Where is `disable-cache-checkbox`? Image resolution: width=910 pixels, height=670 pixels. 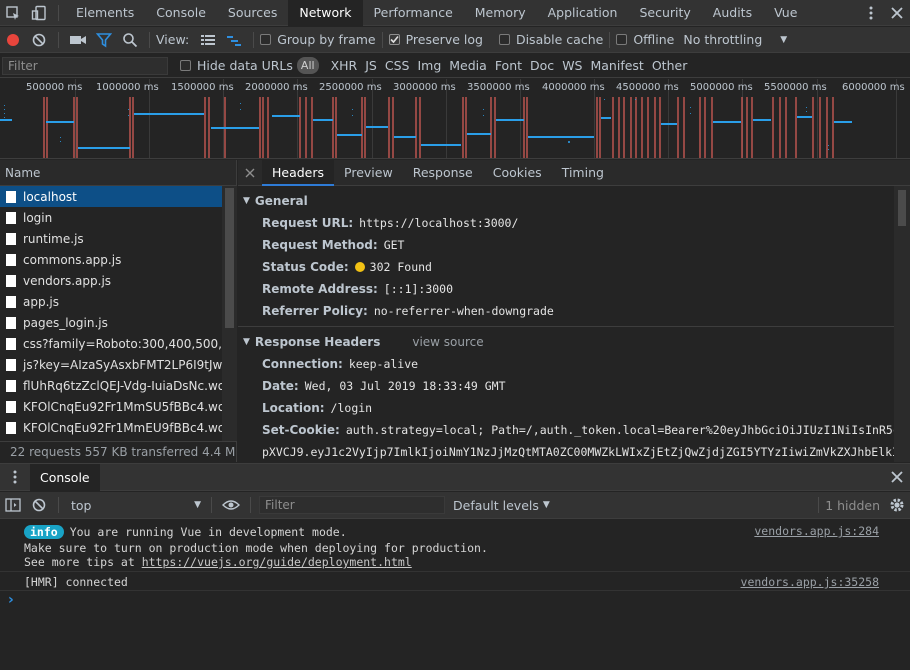 disable-cache-checkbox is located at coordinates (504, 39).